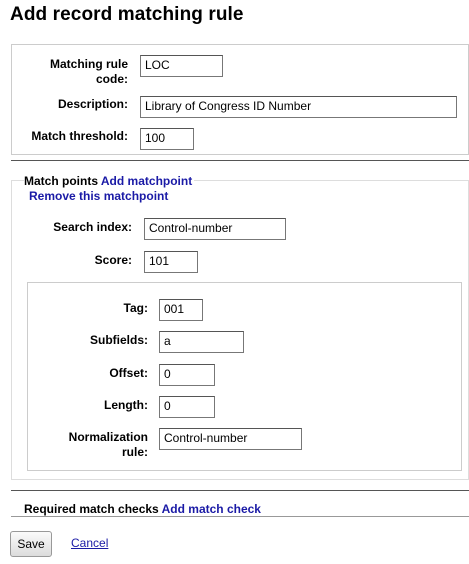 This screenshot has width=469, height=564. What do you see at coordinates (113, 260) in the screenshot?
I see `score-label: Score:` at bounding box center [113, 260].